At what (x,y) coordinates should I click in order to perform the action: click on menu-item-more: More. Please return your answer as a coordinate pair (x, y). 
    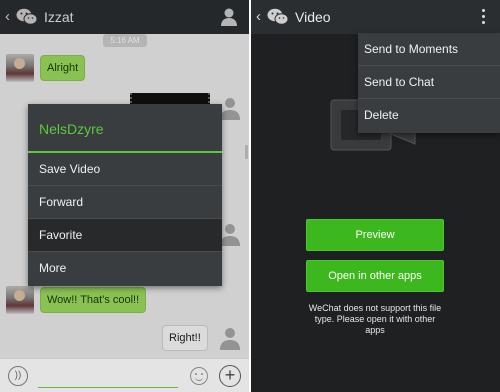
    Looking at the image, I should click on (125, 268).